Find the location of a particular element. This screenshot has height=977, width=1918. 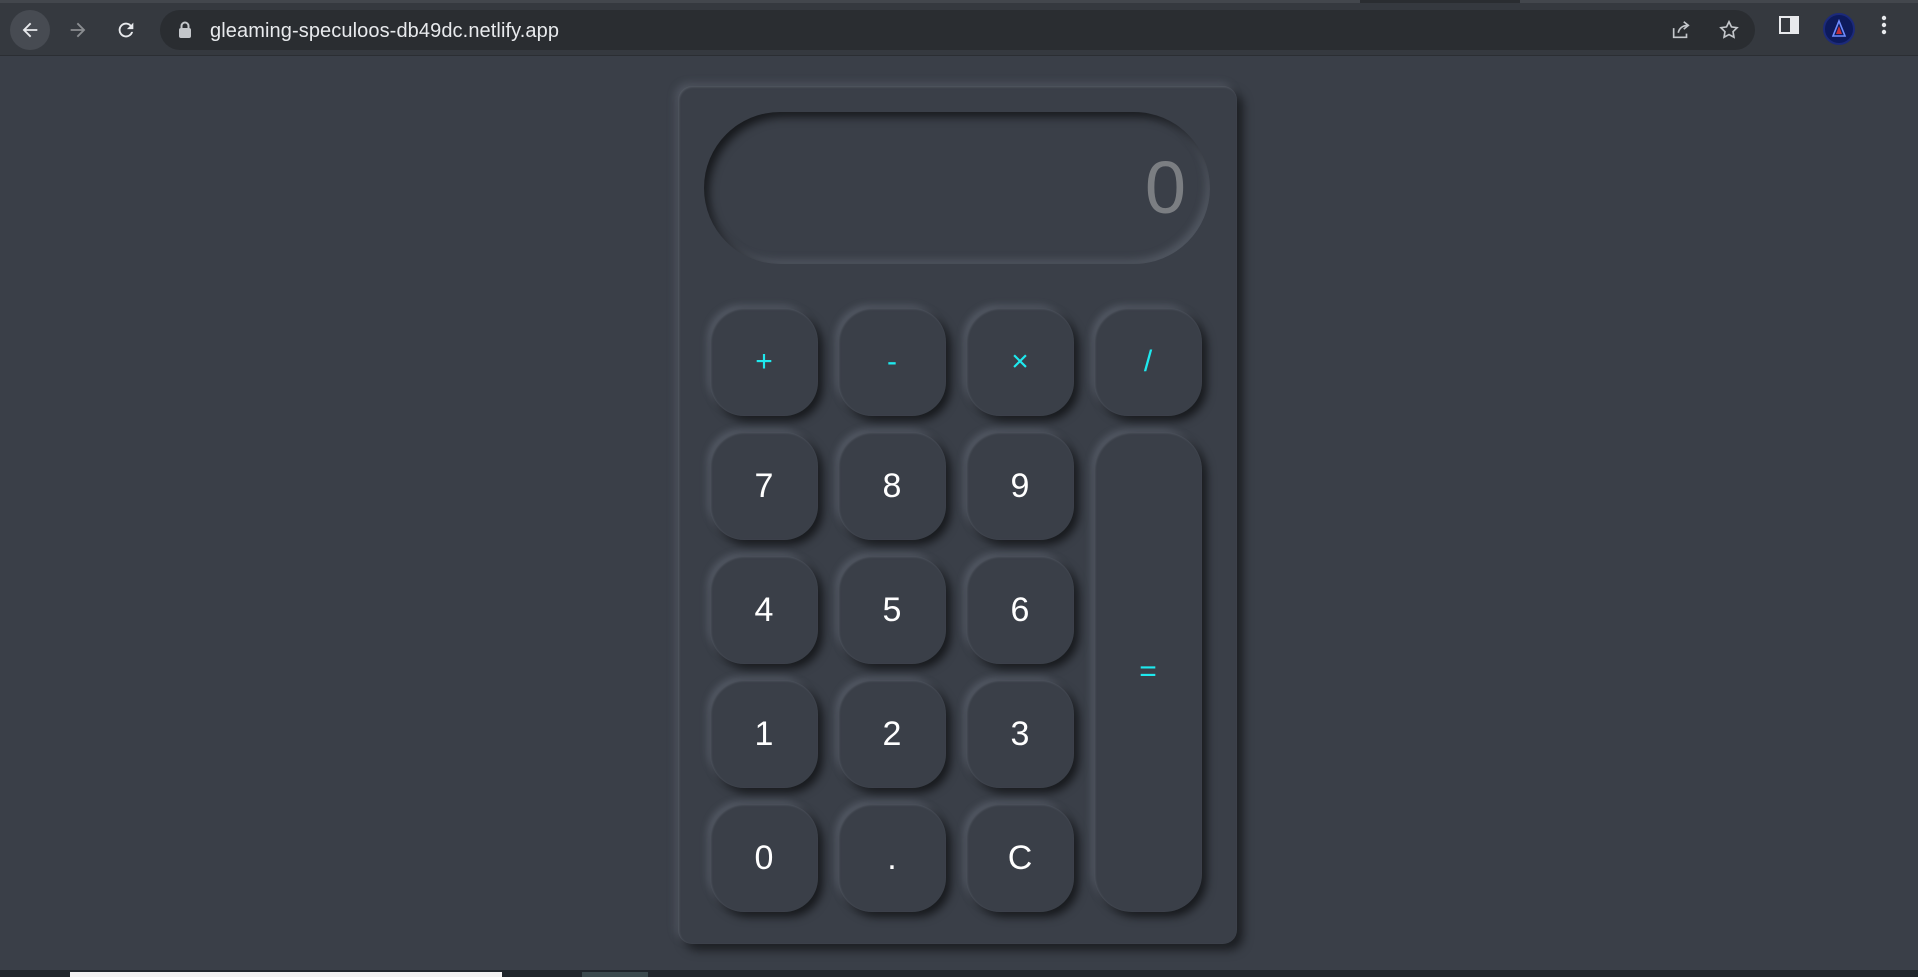

reload-button is located at coordinates (126, 30).